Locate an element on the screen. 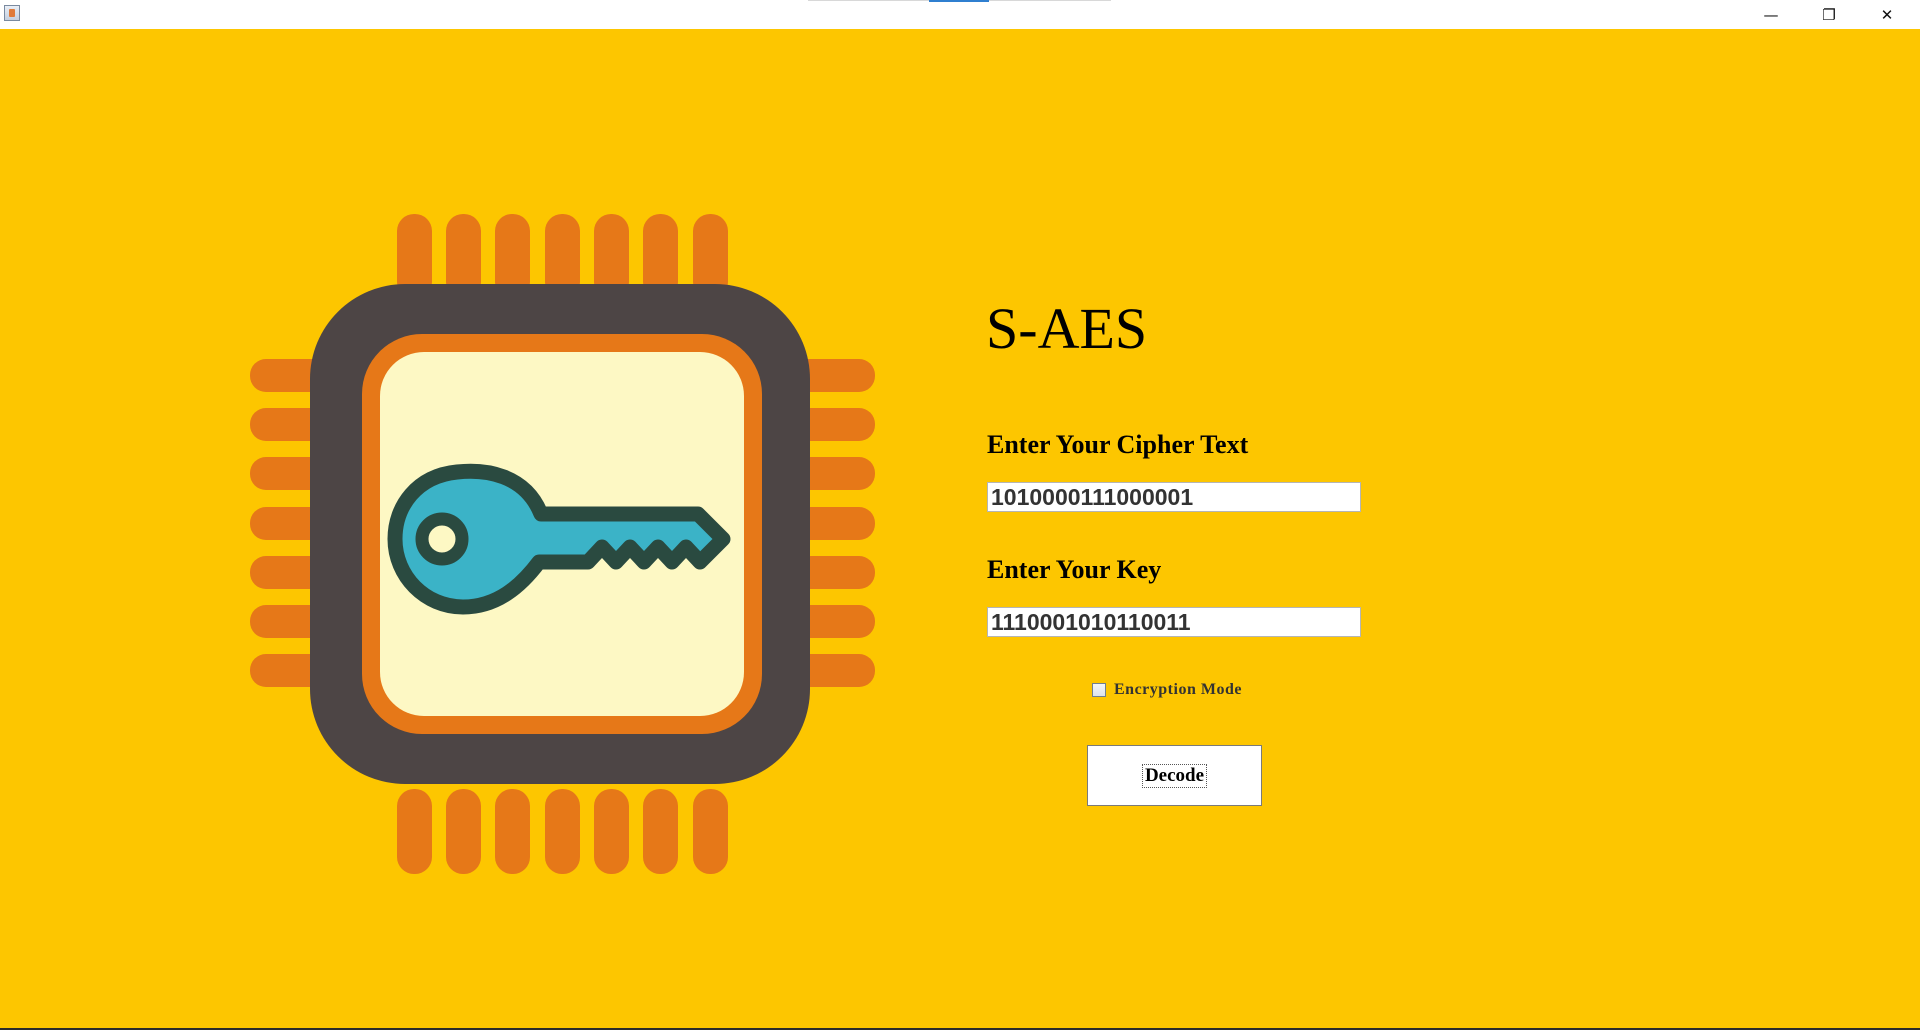  minimize-icon: — is located at coordinates (1771, 14).